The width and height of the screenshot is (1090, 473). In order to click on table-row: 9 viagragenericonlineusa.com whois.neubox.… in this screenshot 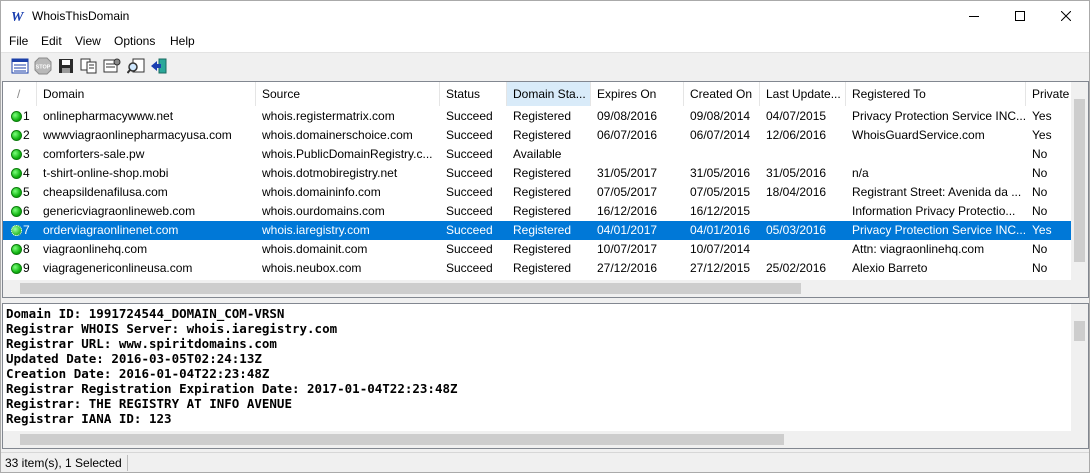, I will do `click(537, 268)`.